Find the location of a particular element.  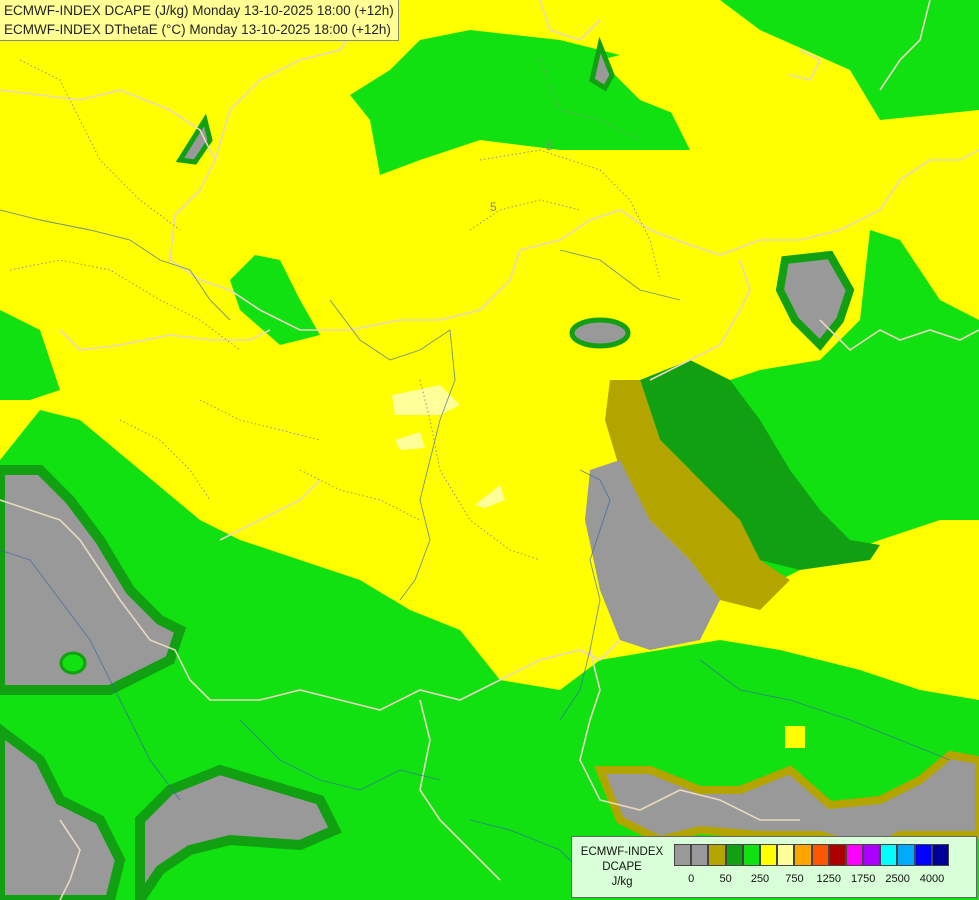

legend-tick-label: 0 is located at coordinates (691, 879).